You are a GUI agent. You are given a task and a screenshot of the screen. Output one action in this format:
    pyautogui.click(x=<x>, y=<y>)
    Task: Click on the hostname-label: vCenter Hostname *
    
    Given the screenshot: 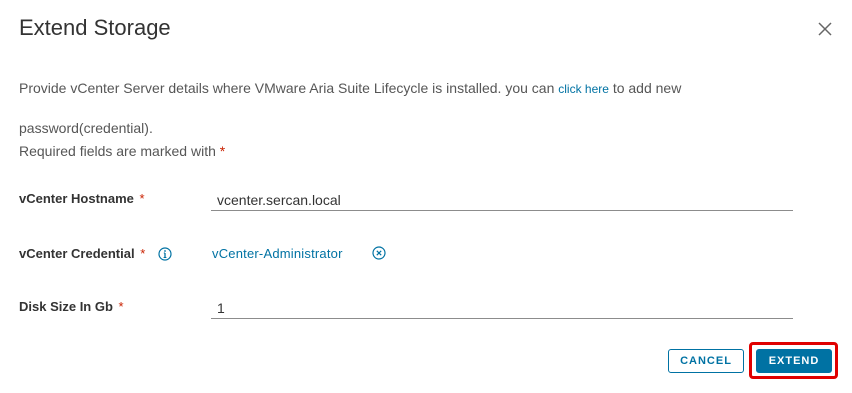 What is the action you would take?
    pyautogui.click(x=82, y=198)
    